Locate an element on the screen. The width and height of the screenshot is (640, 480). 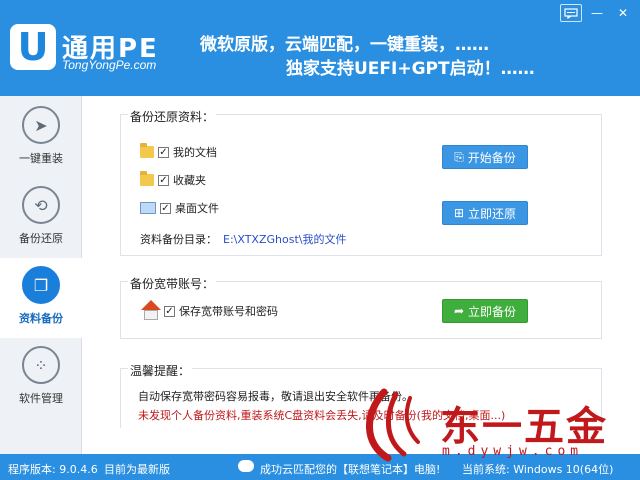
cursor-icon: ➤ is located at coordinates (41, 125).